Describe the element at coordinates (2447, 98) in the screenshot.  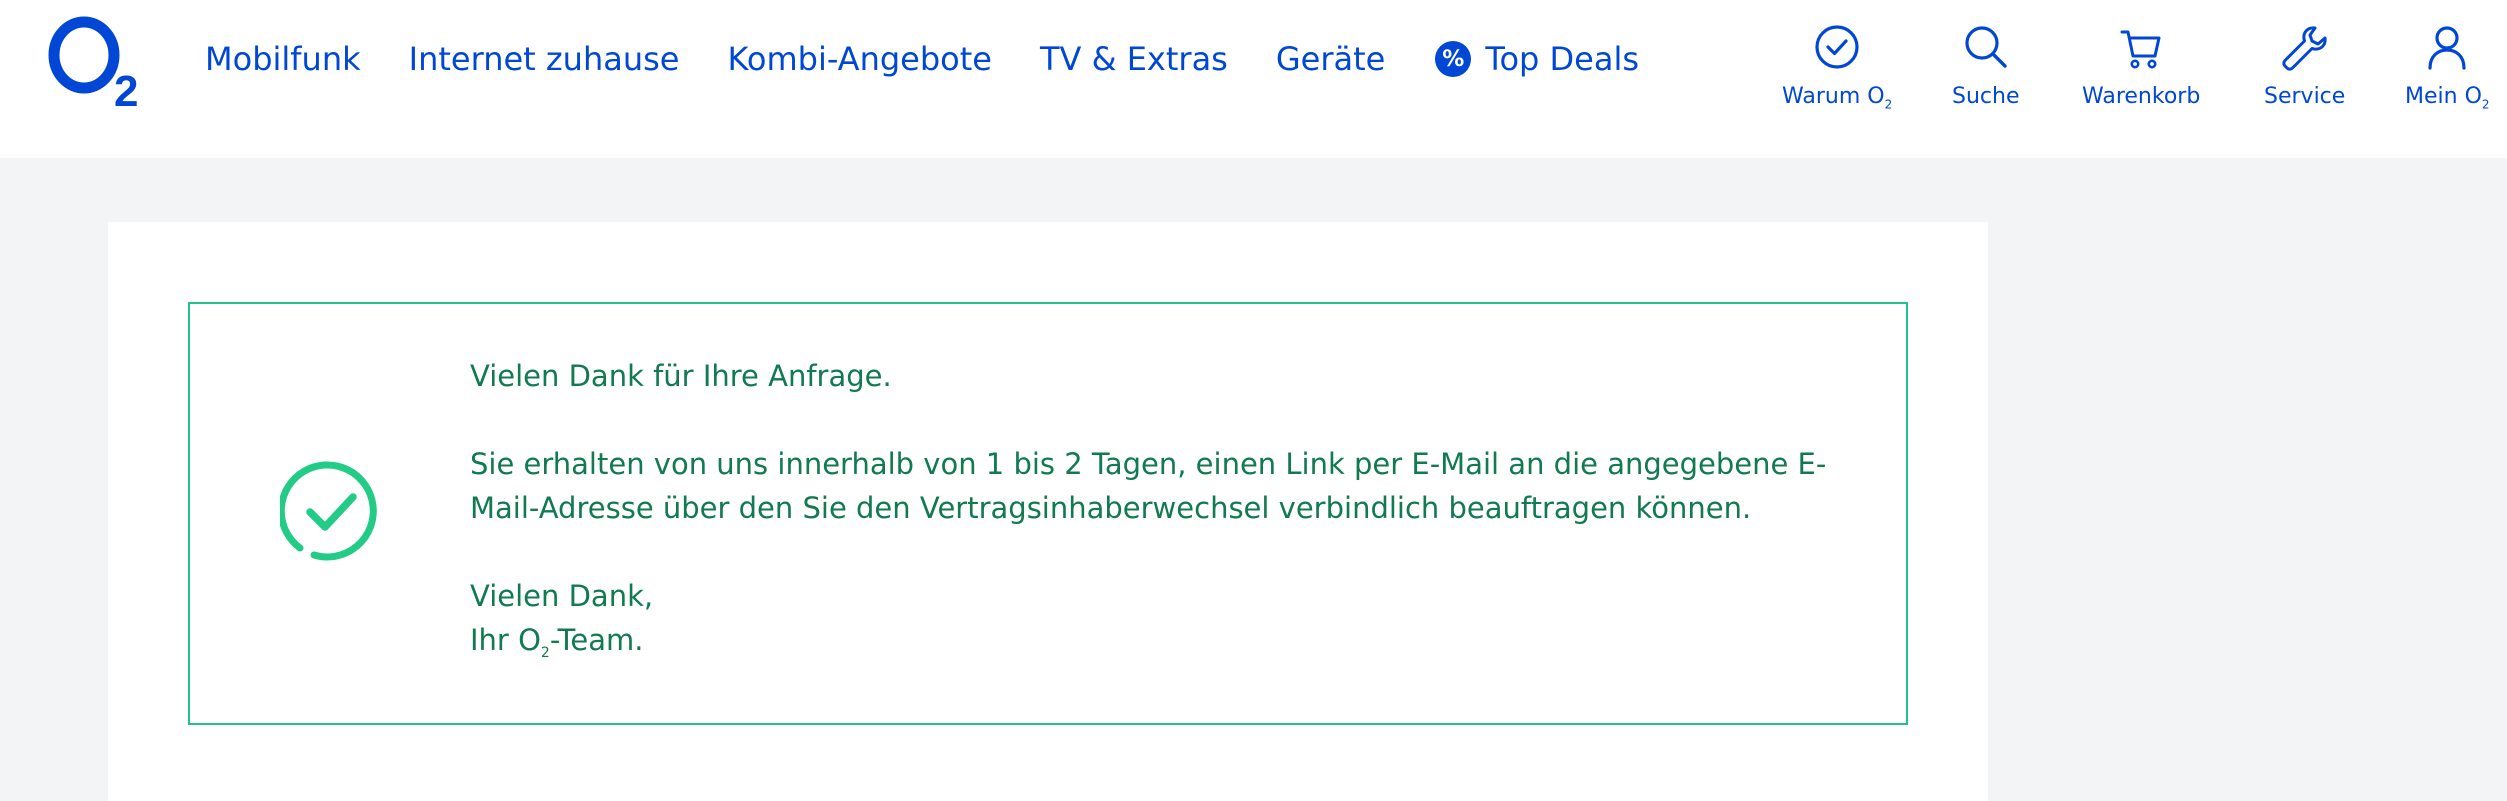
I see `util-mein-label: Mein O2` at that location.